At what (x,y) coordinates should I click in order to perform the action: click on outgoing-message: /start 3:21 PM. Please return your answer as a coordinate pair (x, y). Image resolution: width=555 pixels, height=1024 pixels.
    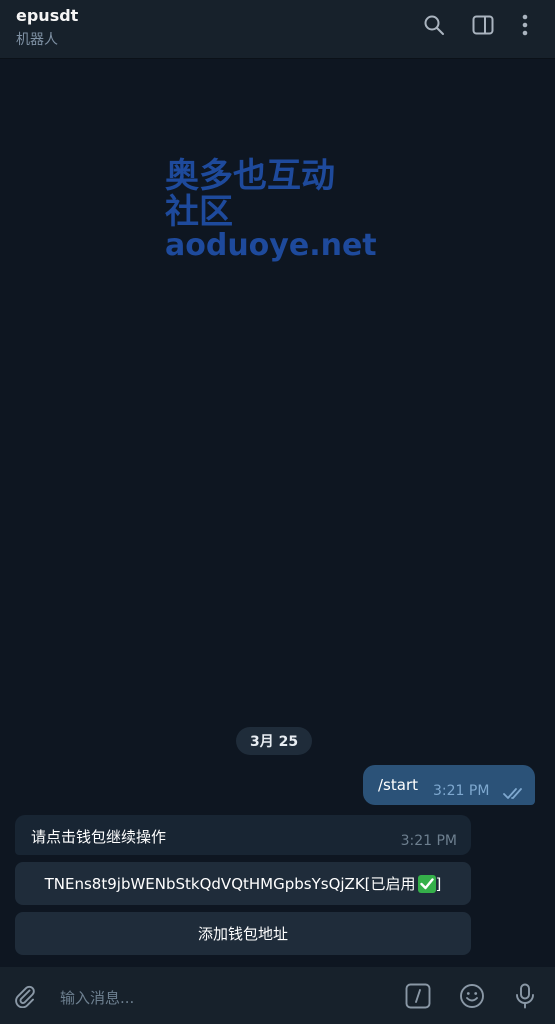
    Looking at the image, I should click on (449, 785).